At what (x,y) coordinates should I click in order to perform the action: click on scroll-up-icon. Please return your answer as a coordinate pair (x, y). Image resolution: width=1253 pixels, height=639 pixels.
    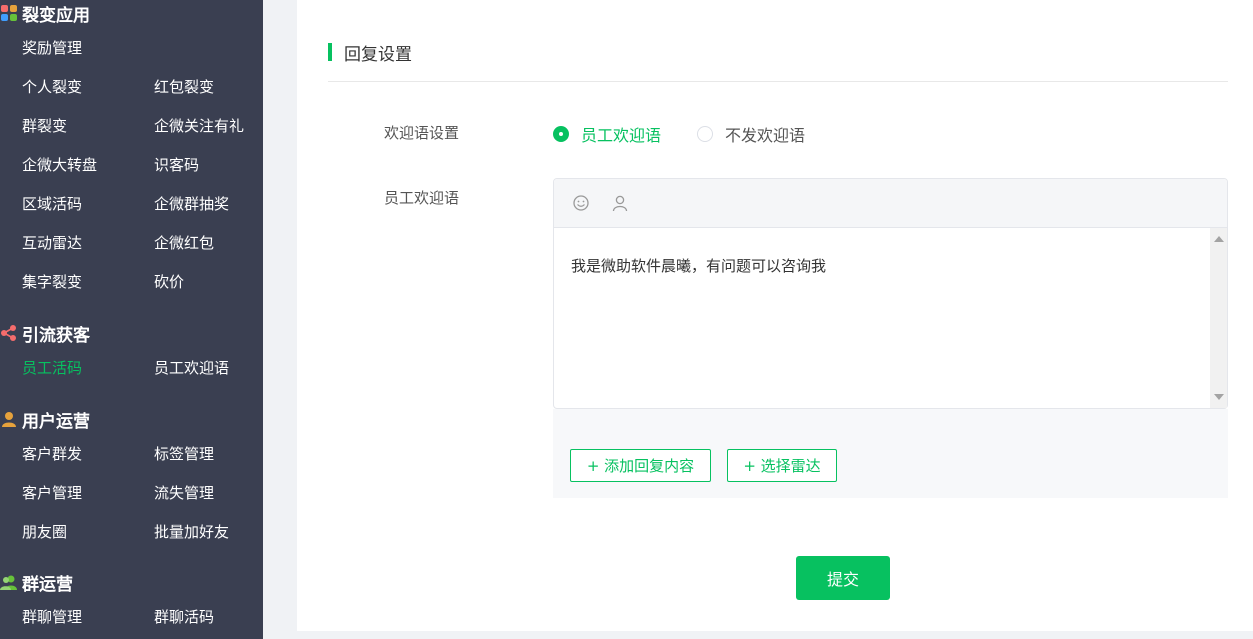
    Looking at the image, I should click on (1219, 239).